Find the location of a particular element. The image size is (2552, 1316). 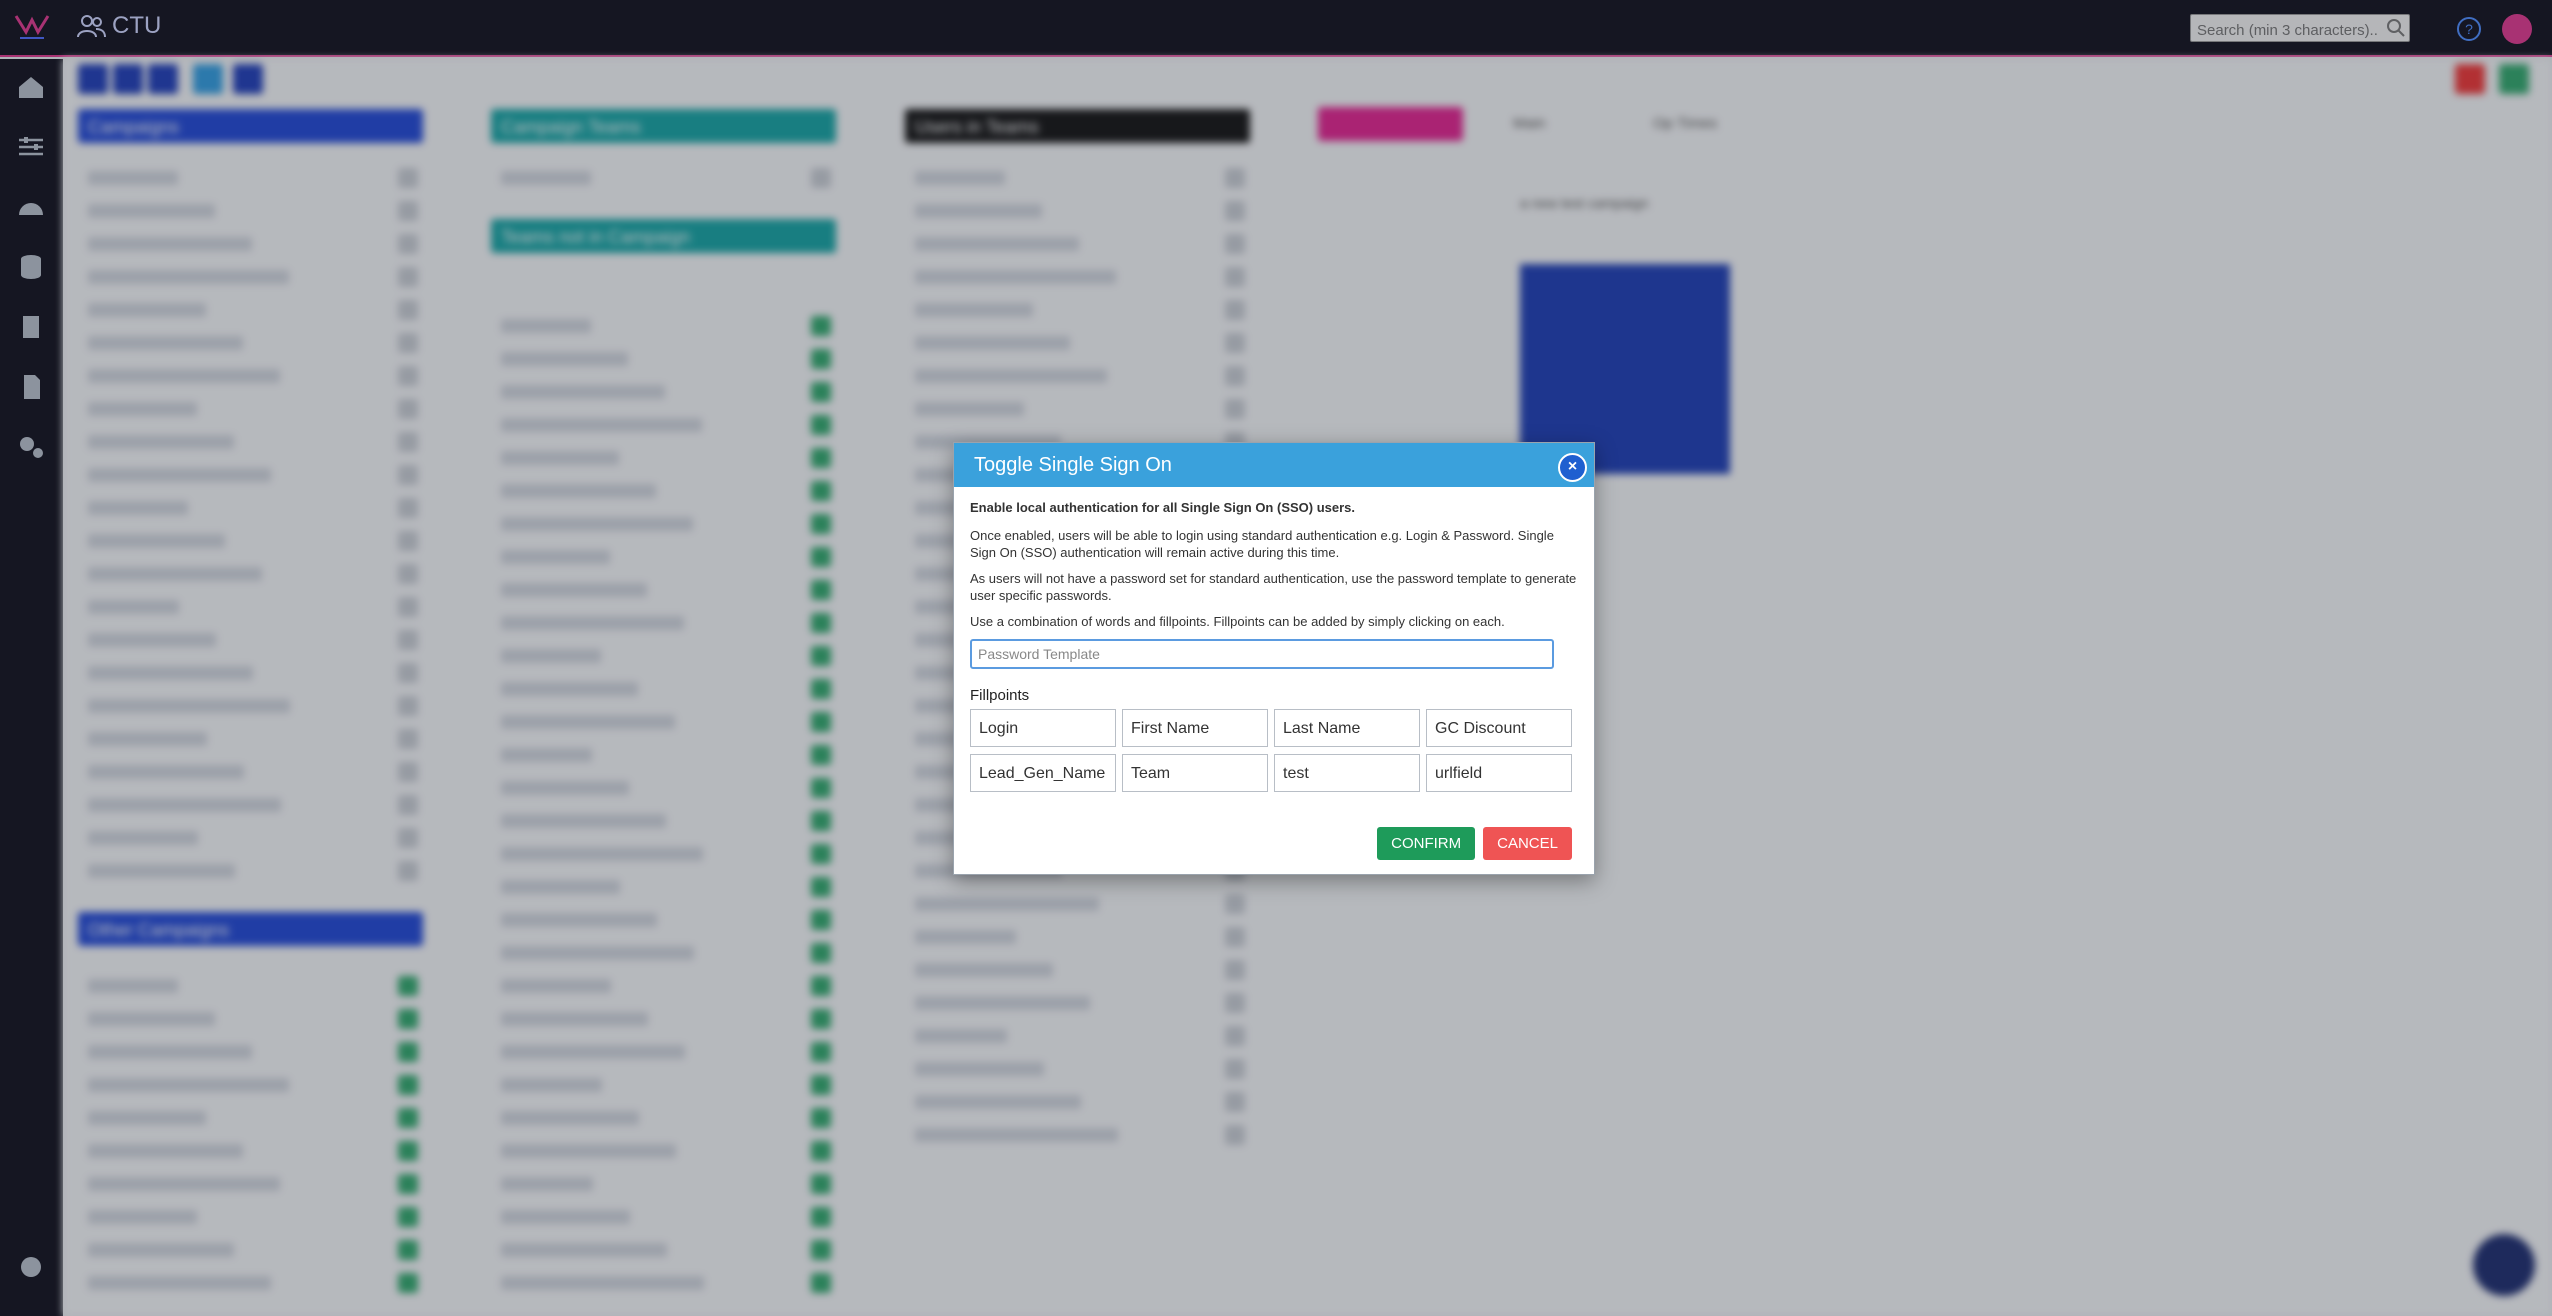

fillpoint-test: test is located at coordinates (1347, 773).